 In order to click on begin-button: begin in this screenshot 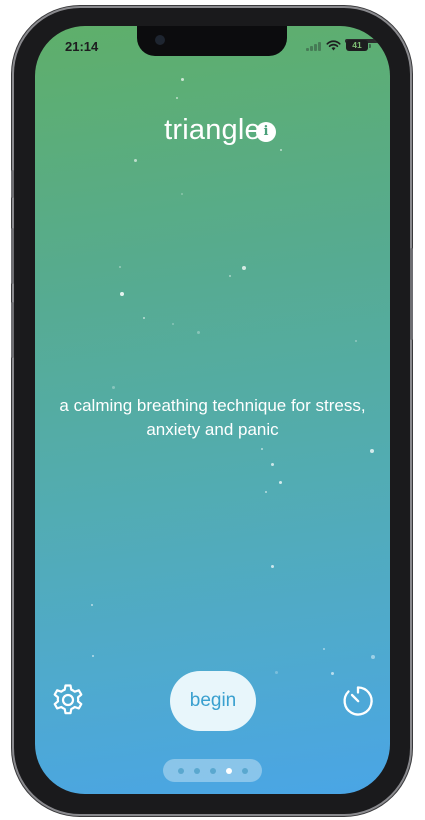, I will do `click(213, 701)`.